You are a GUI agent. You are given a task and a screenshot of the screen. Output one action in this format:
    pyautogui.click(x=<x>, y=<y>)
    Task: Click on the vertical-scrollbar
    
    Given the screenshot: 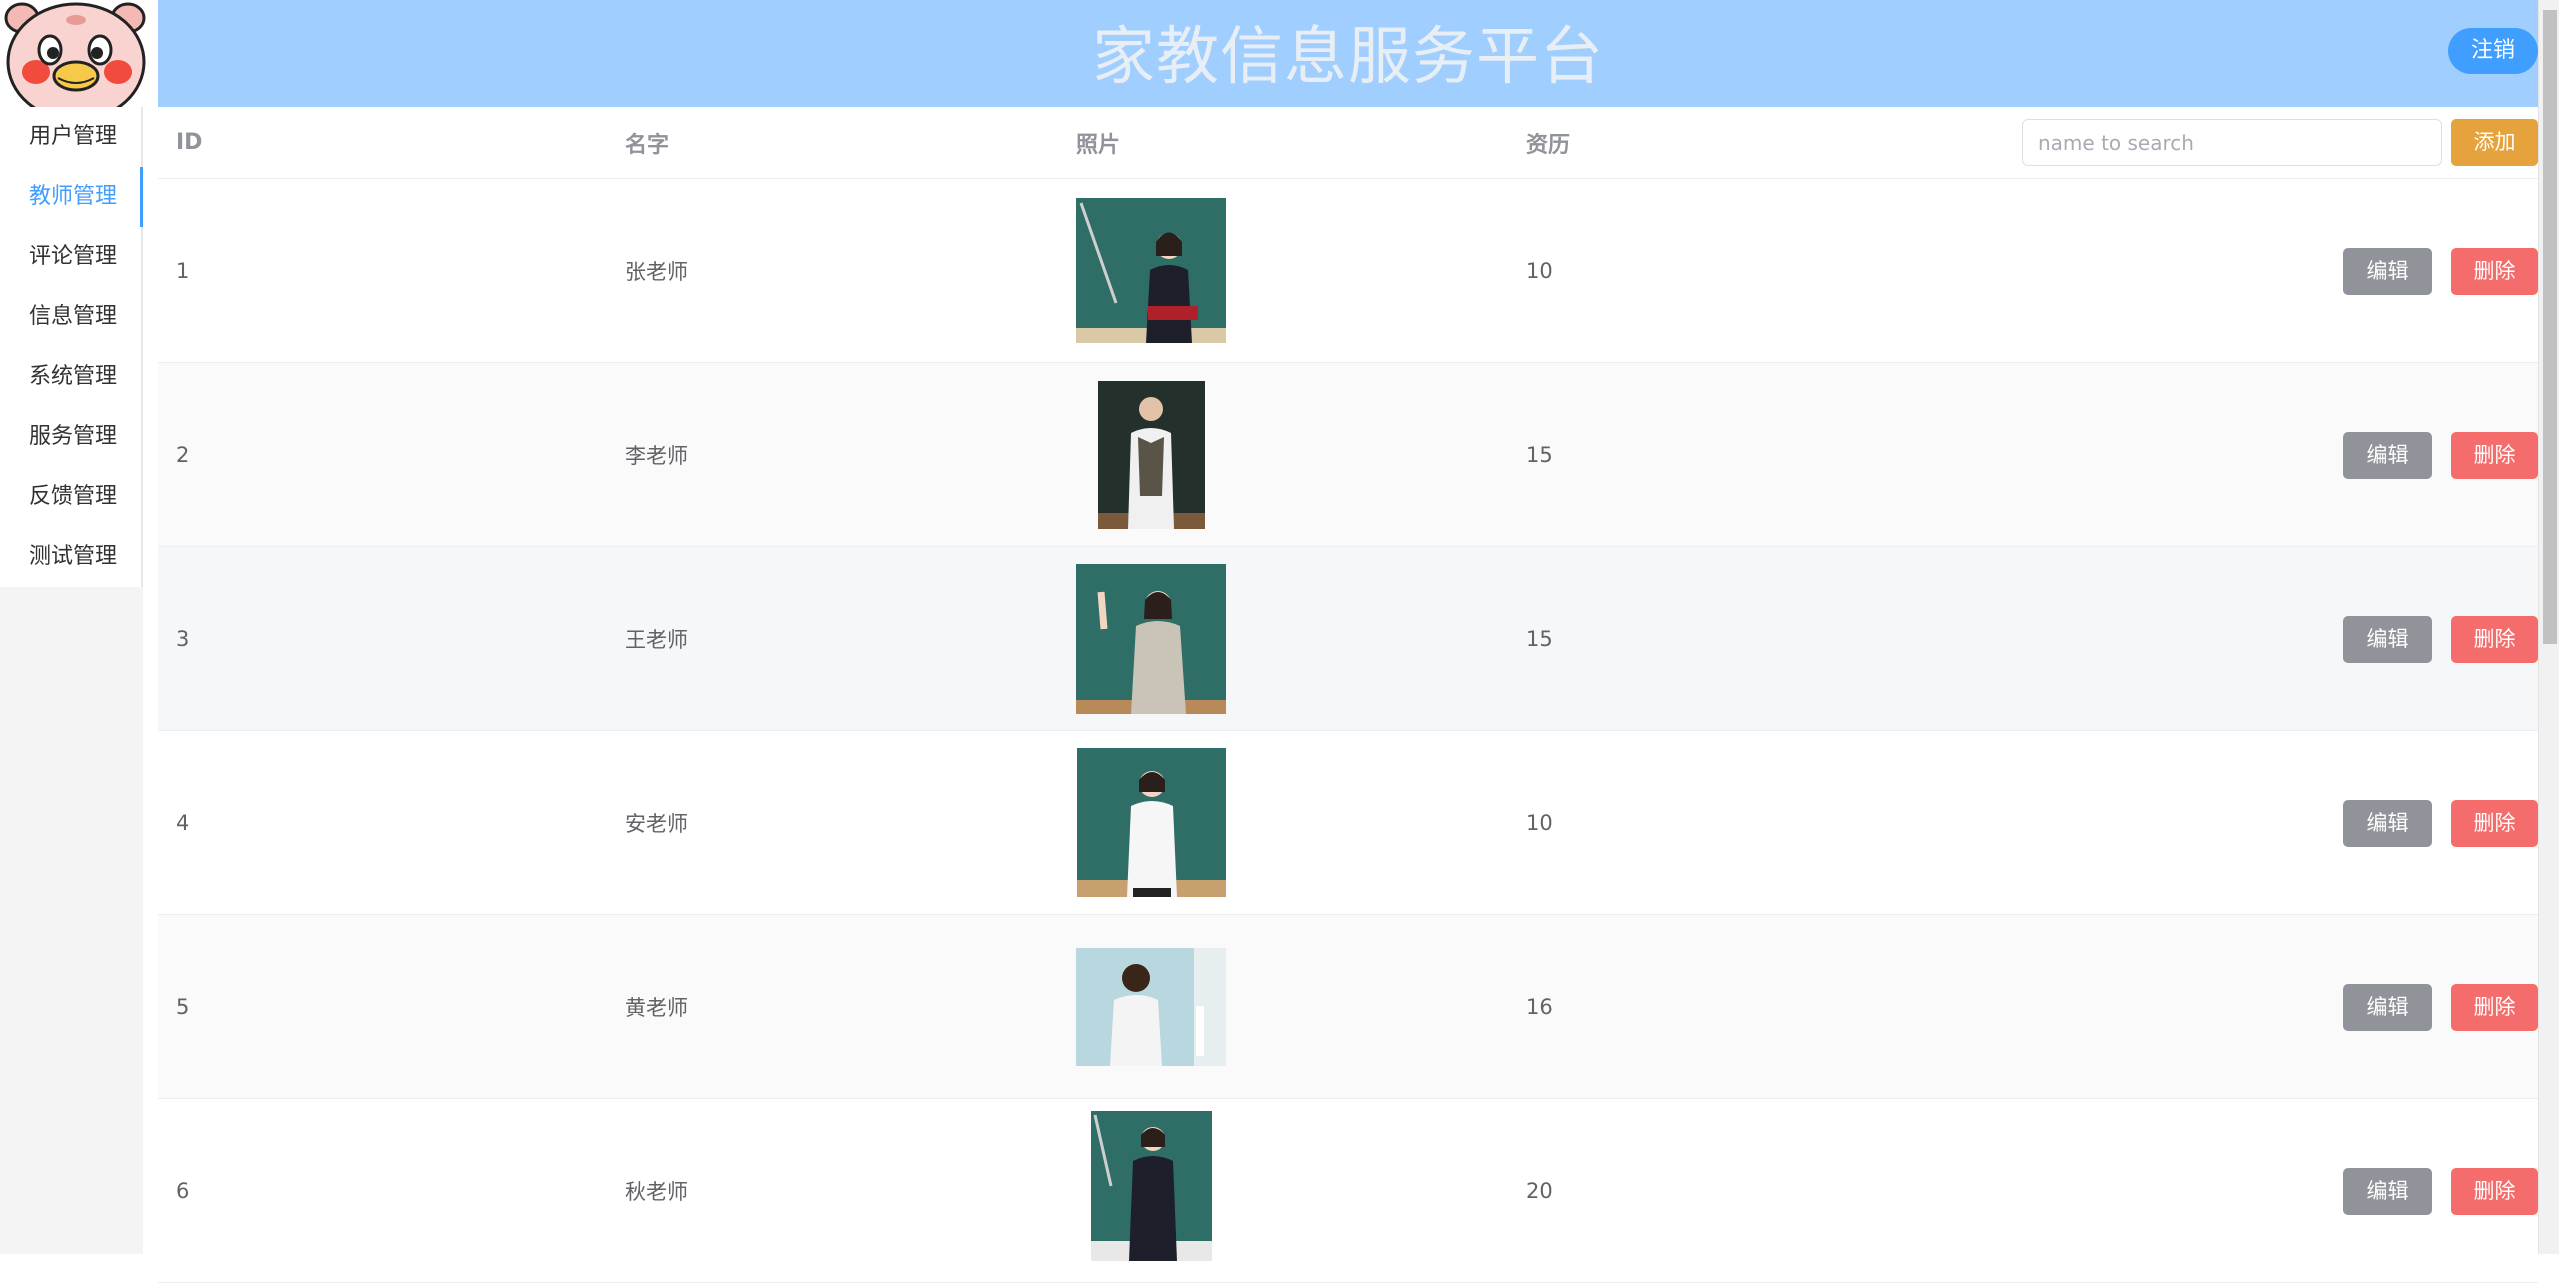 What is the action you would take?
    pyautogui.click(x=2548, y=627)
    